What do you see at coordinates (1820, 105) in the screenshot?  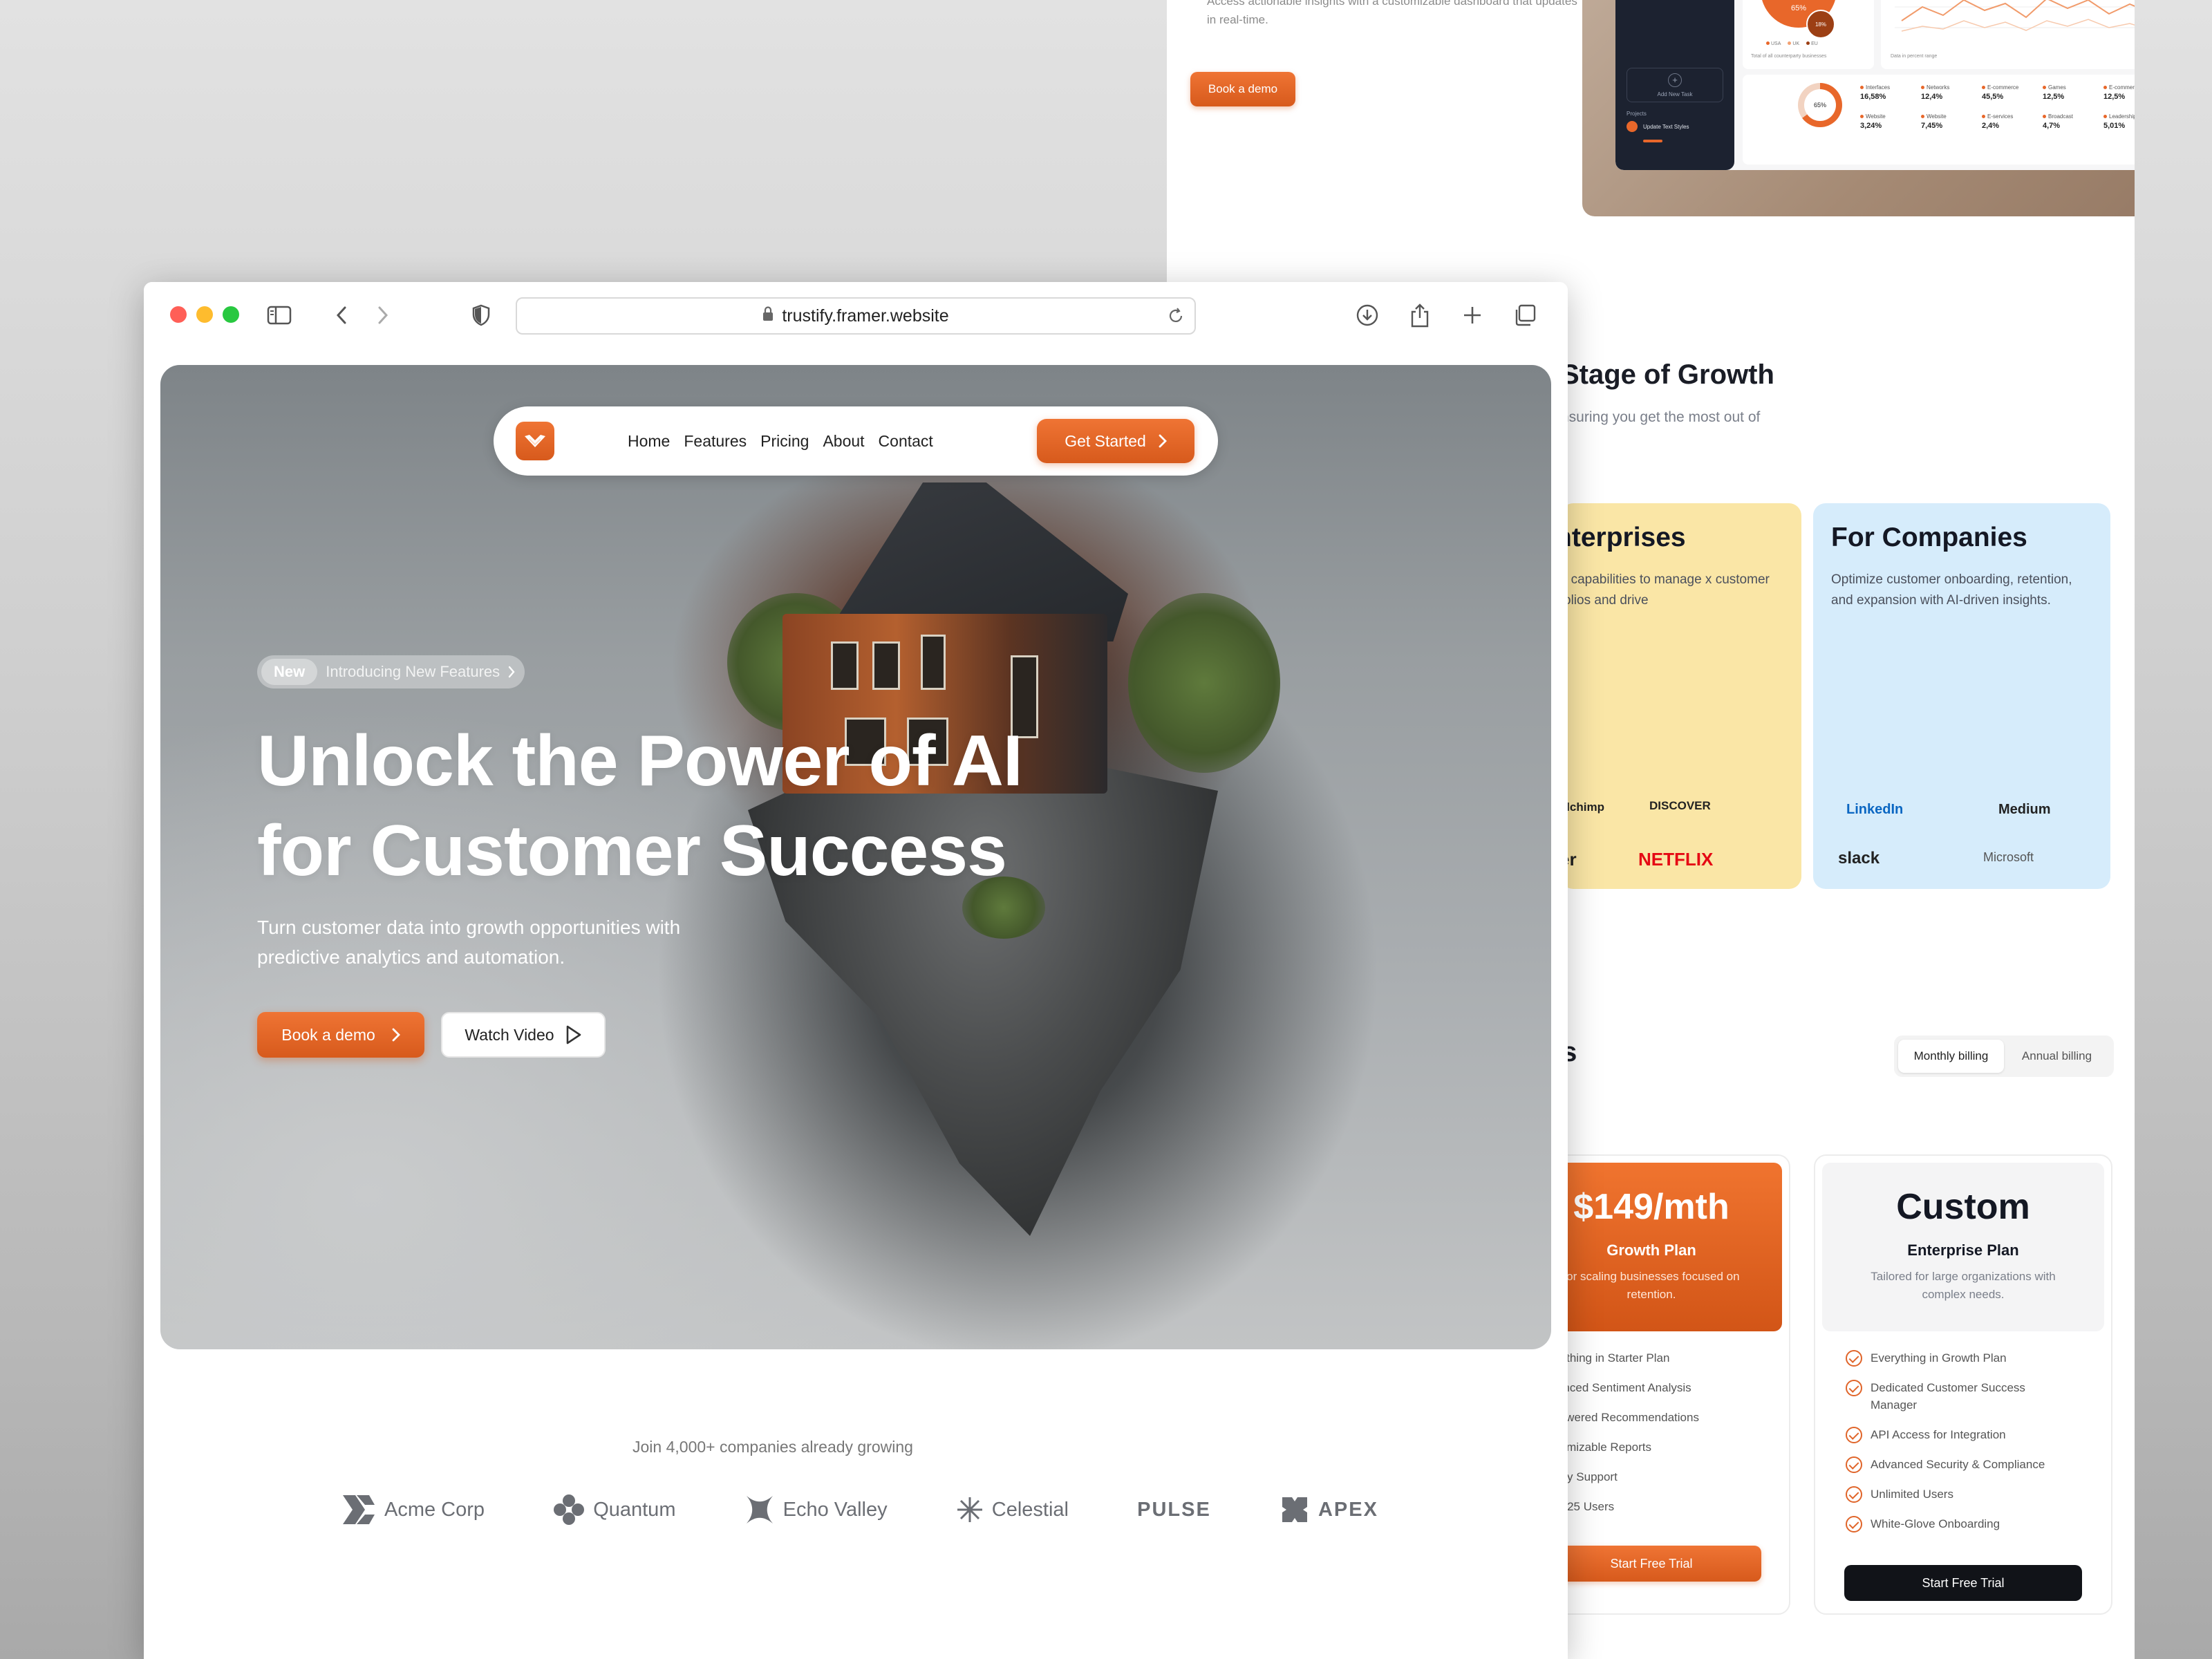 I see `gauge-chart: 65%` at bounding box center [1820, 105].